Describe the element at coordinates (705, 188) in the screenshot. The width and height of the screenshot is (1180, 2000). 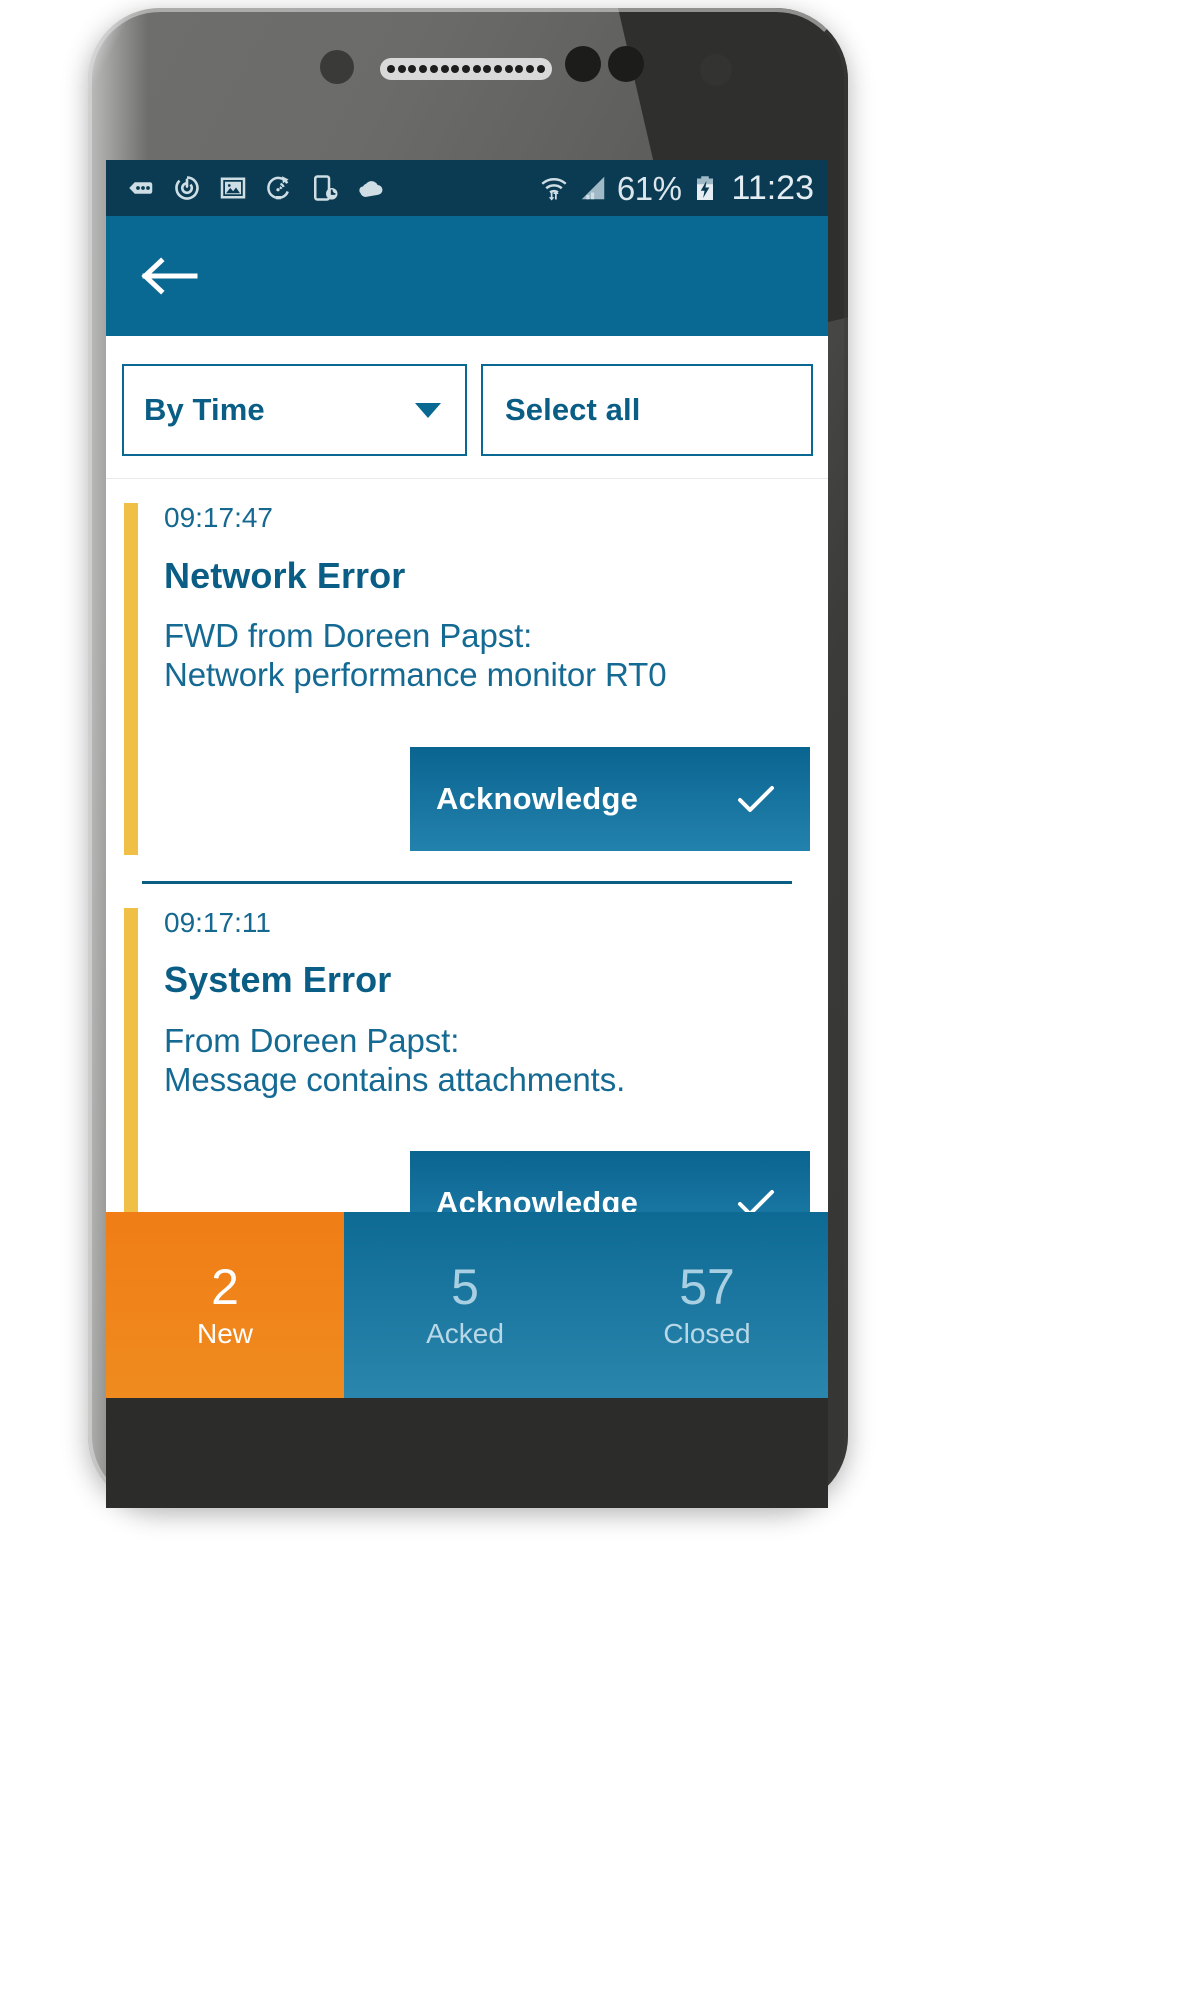
I see `battery-charging-icon` at that location.